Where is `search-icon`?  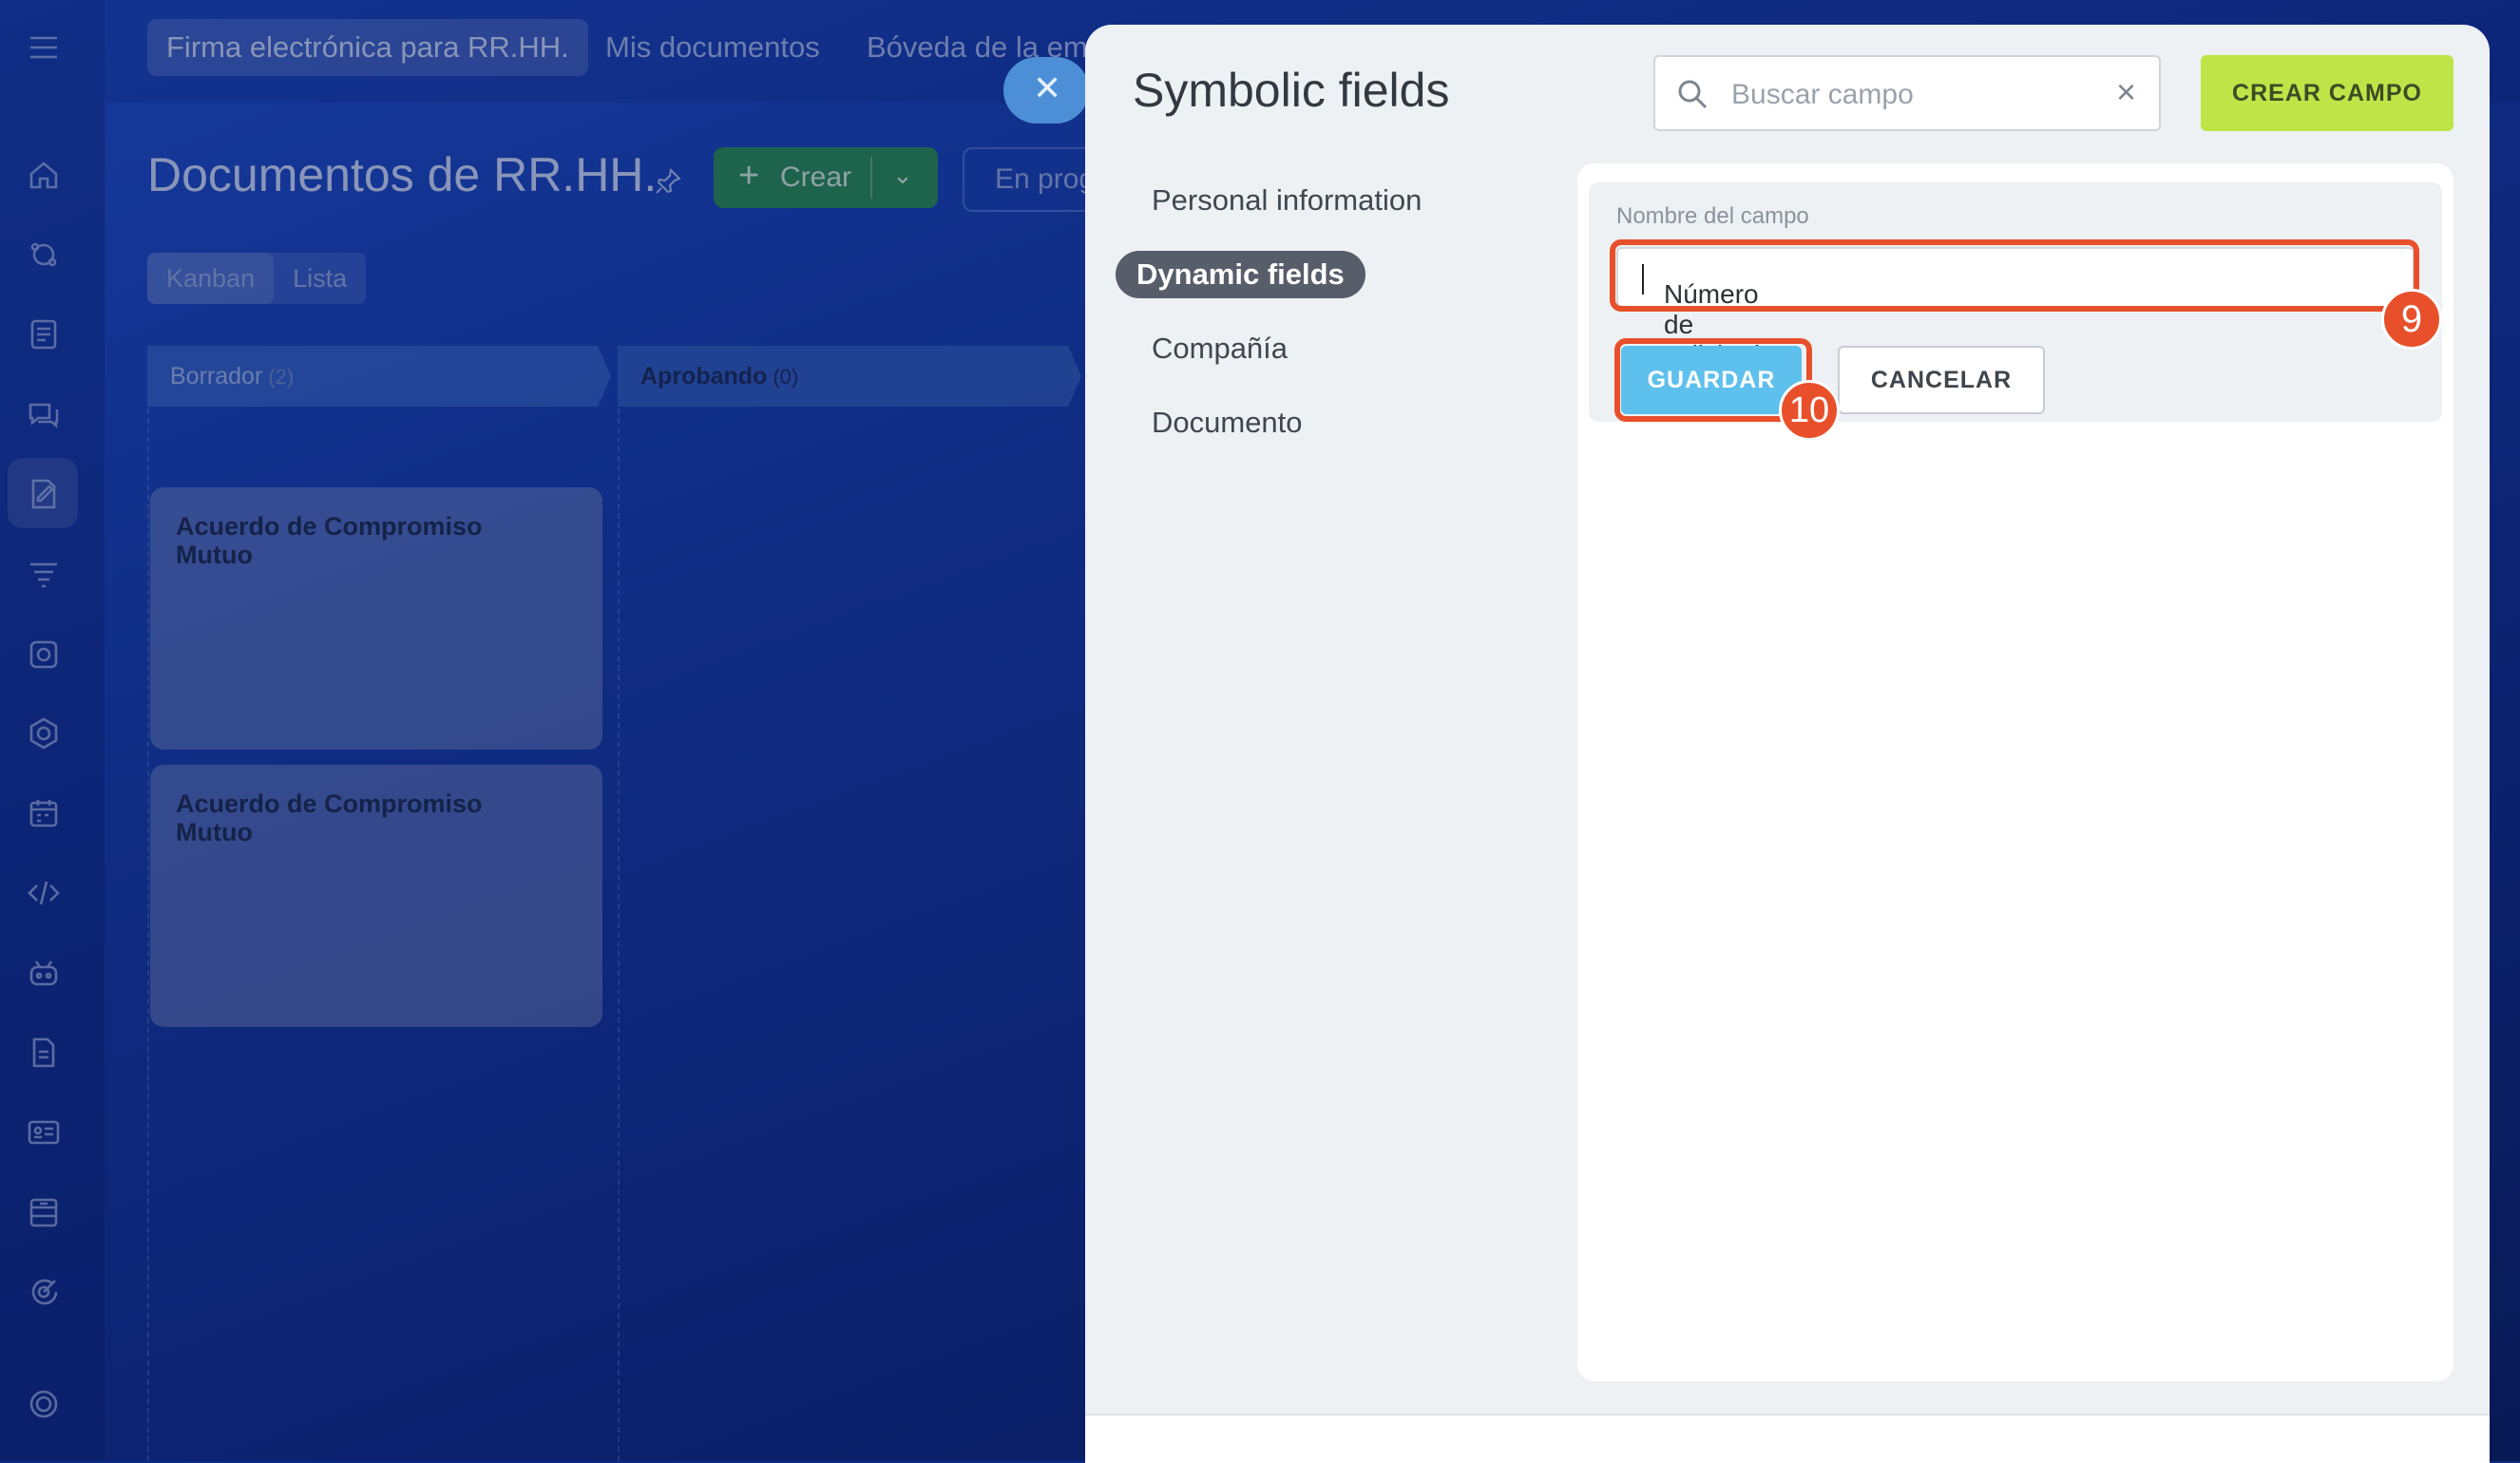
search-icon is located at coordinates (1693, 94).